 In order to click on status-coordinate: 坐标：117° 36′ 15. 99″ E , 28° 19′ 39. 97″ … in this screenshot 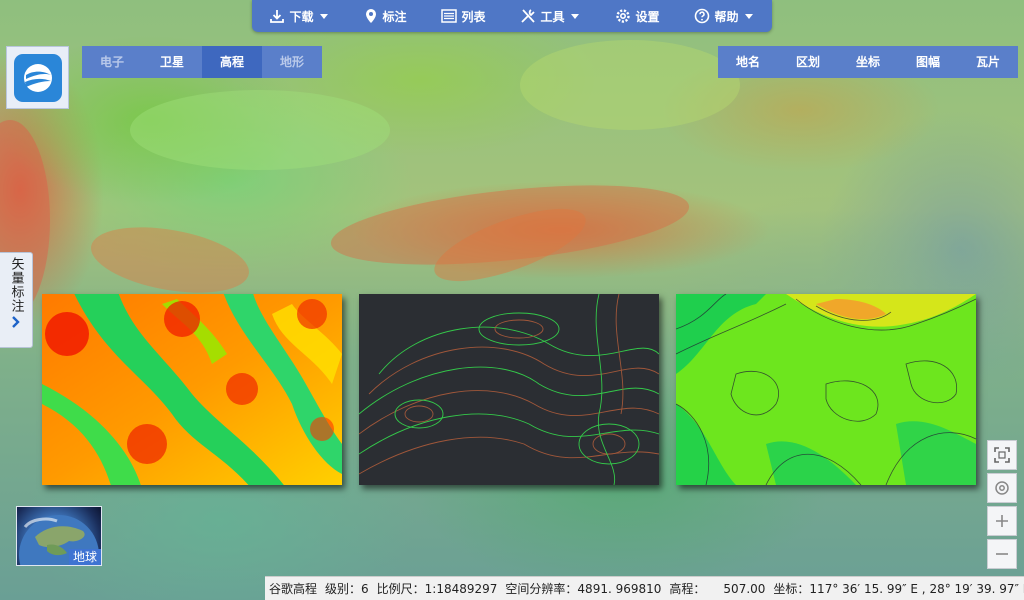, I will do `click(898, 589)`.